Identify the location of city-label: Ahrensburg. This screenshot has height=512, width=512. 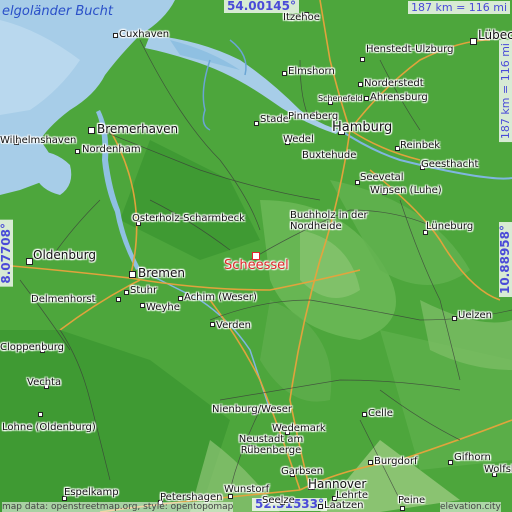
(399, 97).